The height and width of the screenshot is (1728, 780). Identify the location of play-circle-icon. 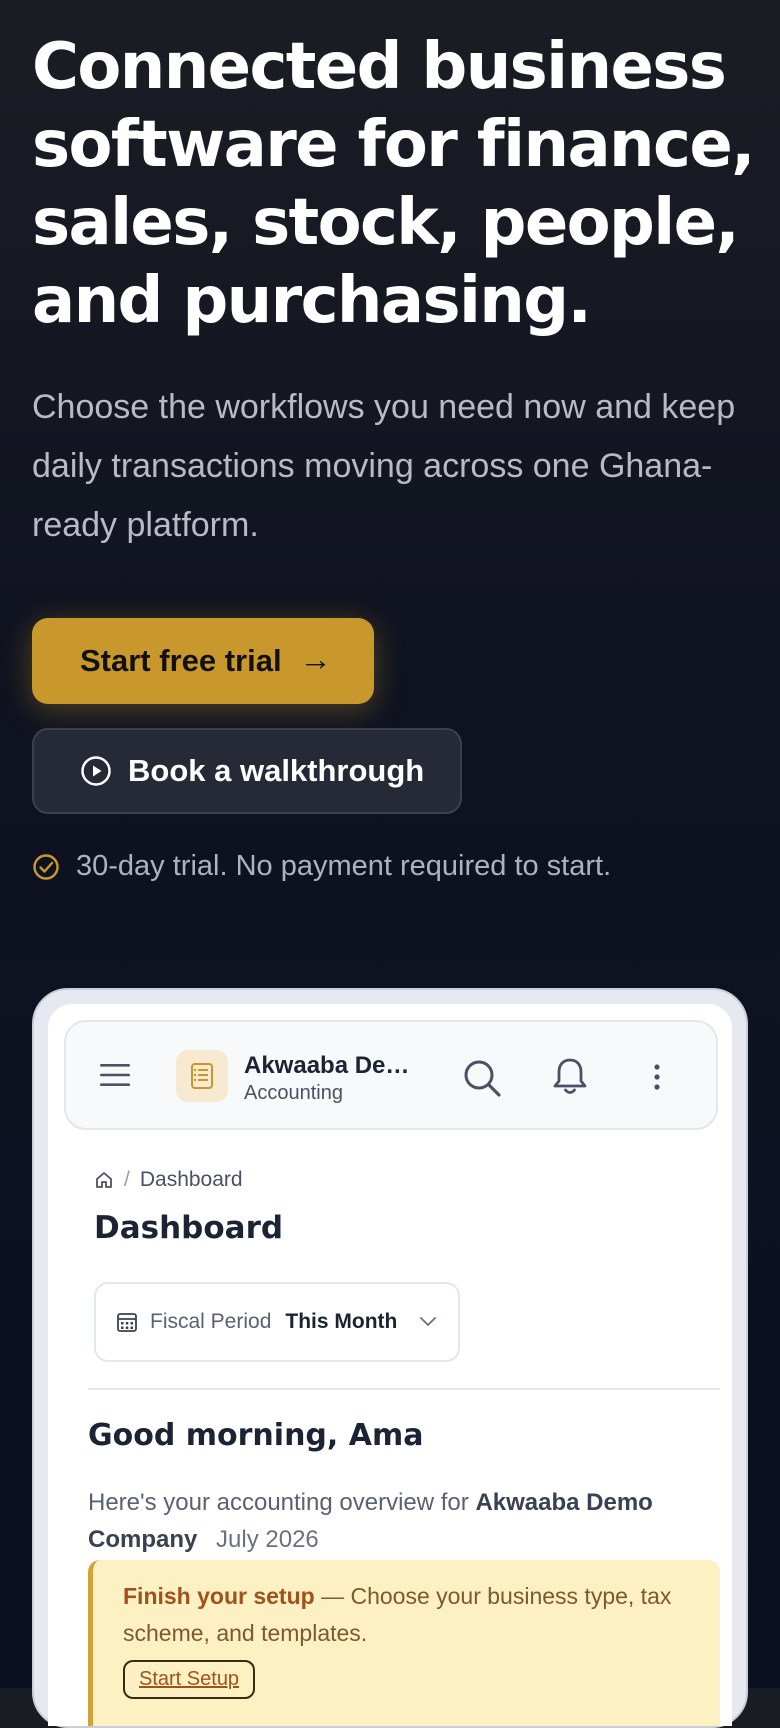
(96, 771).